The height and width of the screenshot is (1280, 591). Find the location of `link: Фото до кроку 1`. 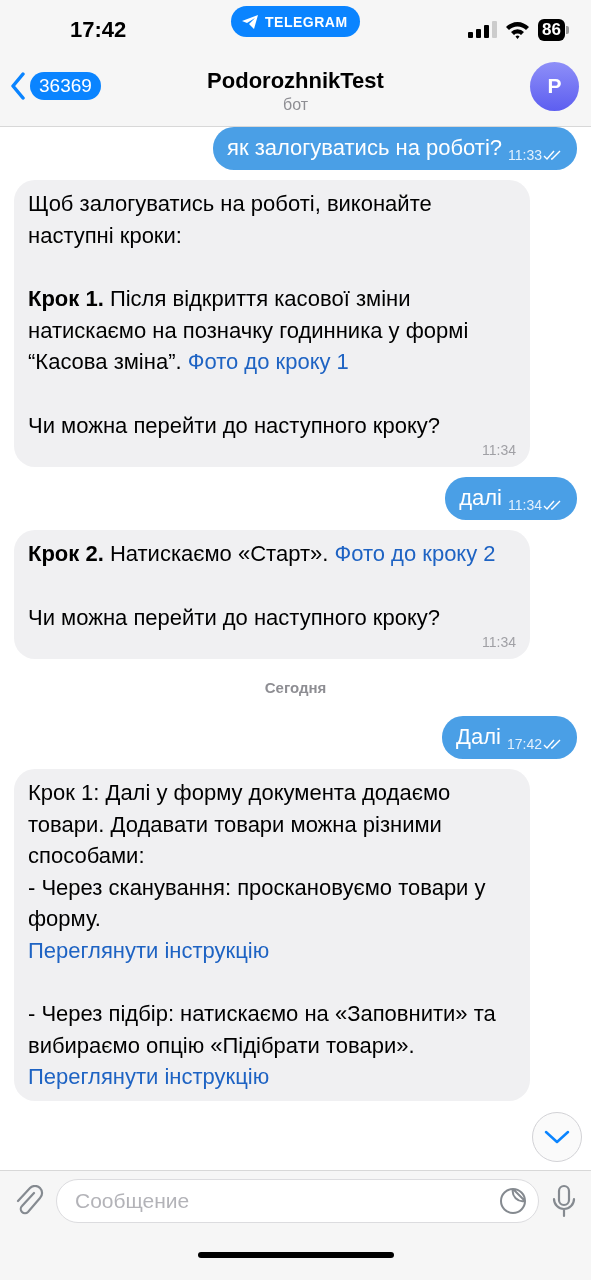

link: Фото до кроку 1 is located at coordinates (268, 361).